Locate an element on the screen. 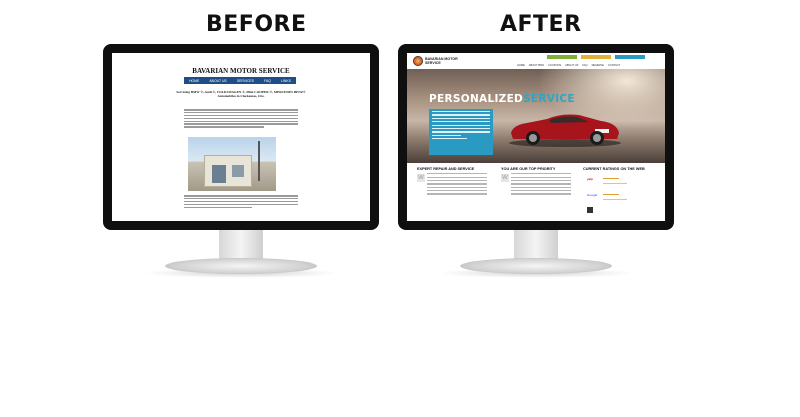  after-menu-contact: CONTACT is located at coordinates (614, 65).